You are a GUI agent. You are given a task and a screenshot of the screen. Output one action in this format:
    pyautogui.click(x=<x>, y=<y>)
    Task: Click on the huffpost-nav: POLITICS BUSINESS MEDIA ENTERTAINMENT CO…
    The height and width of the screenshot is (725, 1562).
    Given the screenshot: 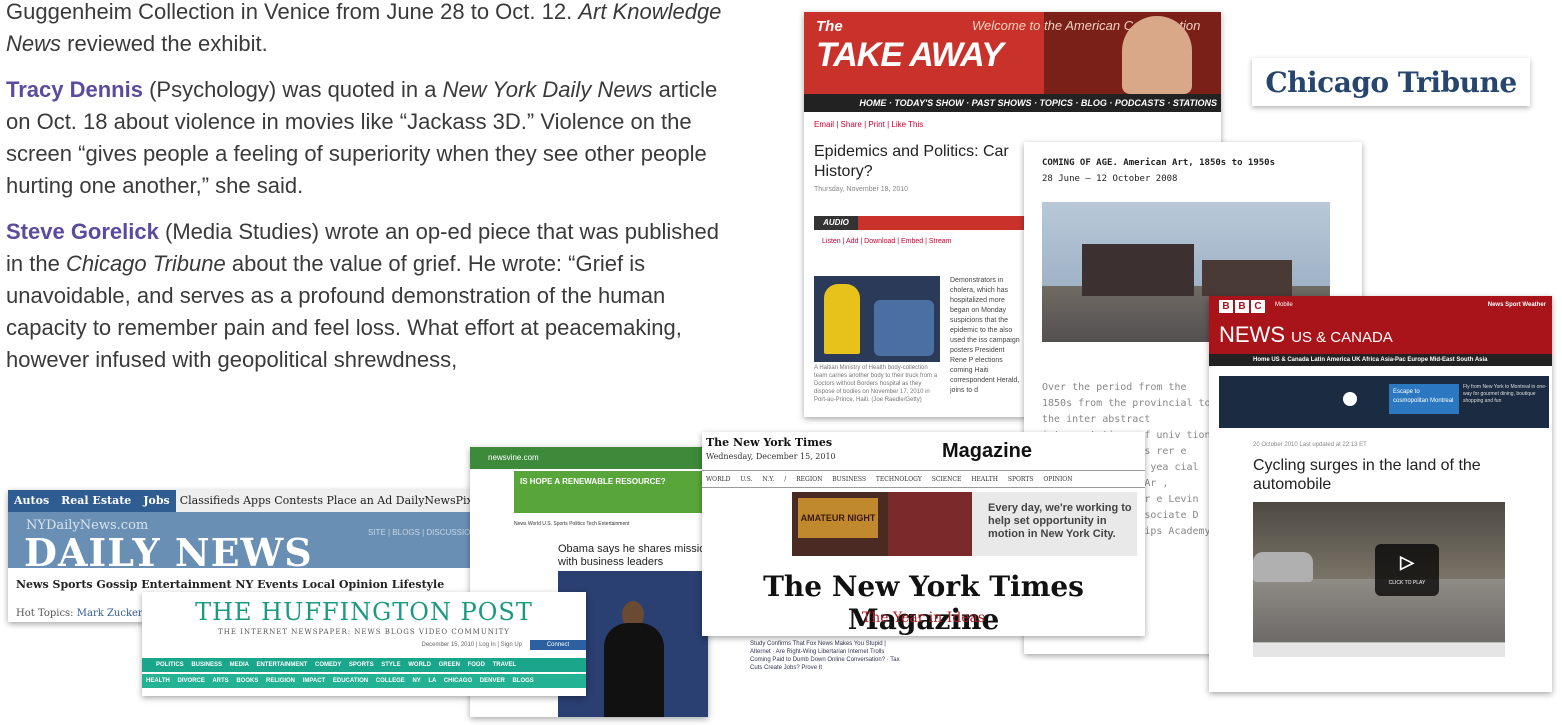 What is the action you would take?
    pyautogui.click(x=364, y=665)
    